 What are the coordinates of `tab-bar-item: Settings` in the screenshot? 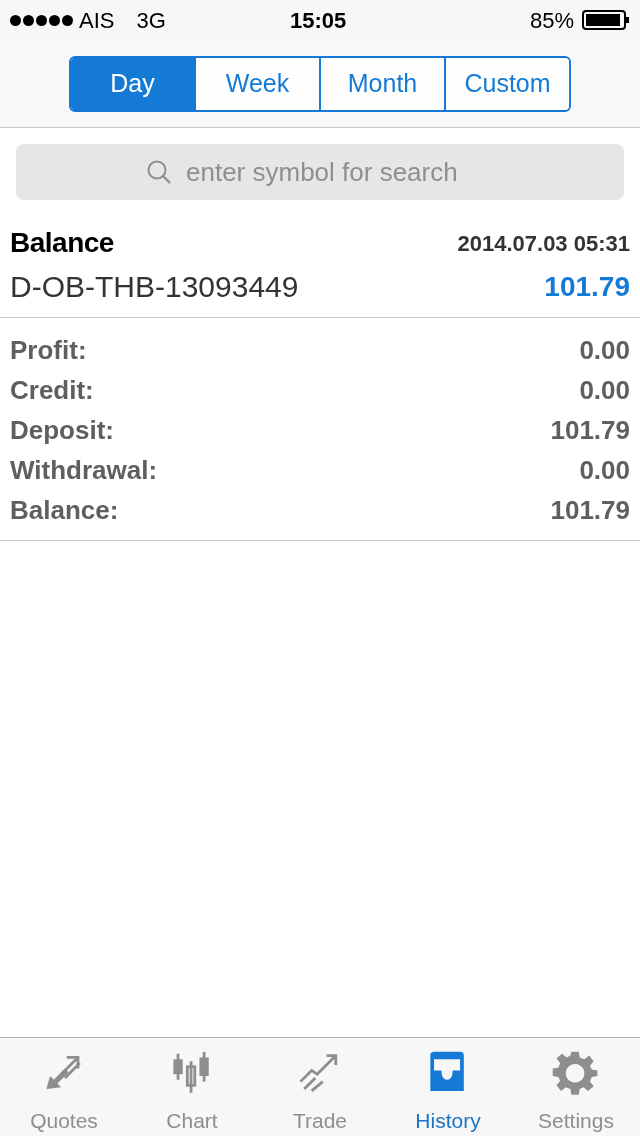 It's located at (576, 1087).